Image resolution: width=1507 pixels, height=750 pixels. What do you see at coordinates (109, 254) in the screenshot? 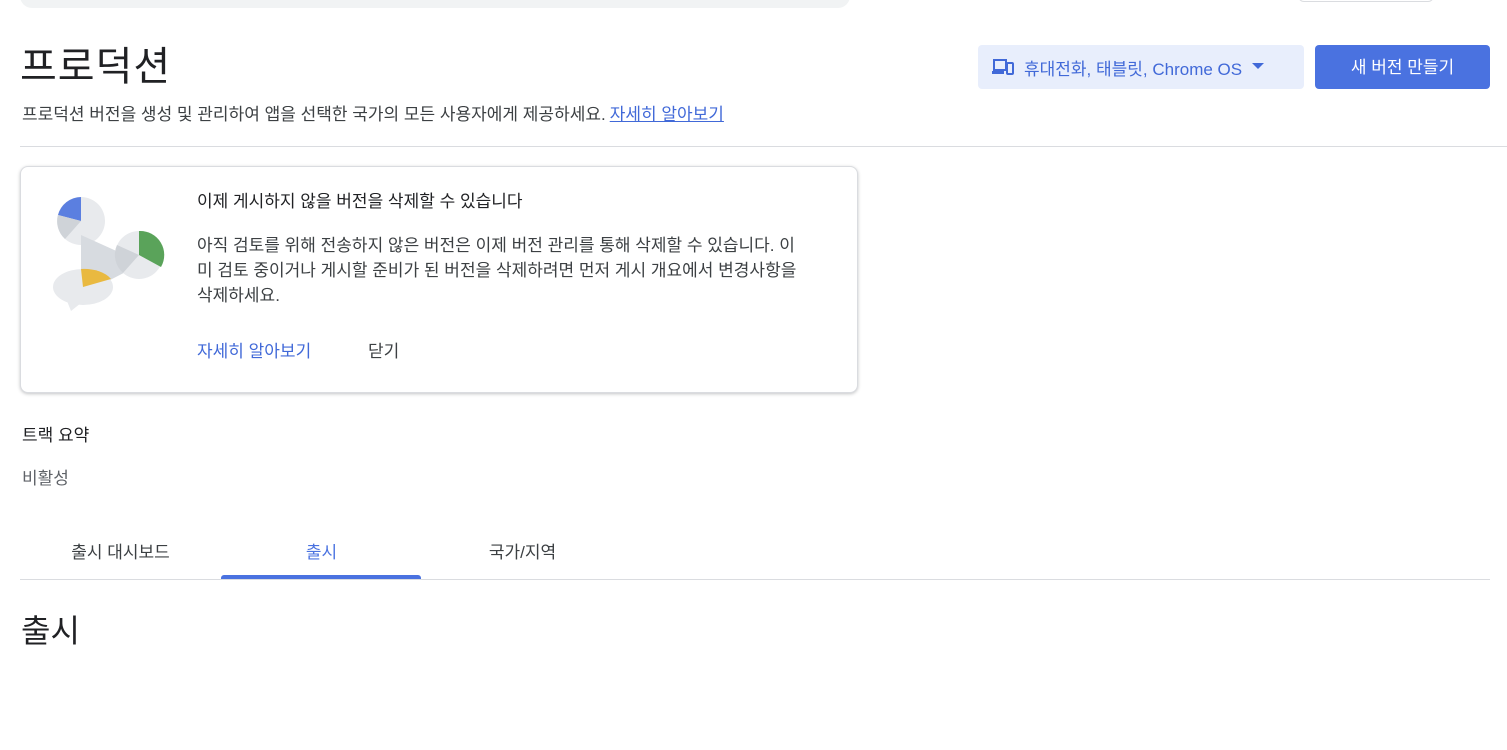
I see `illustration-icon` at bounding box center [109, 254].